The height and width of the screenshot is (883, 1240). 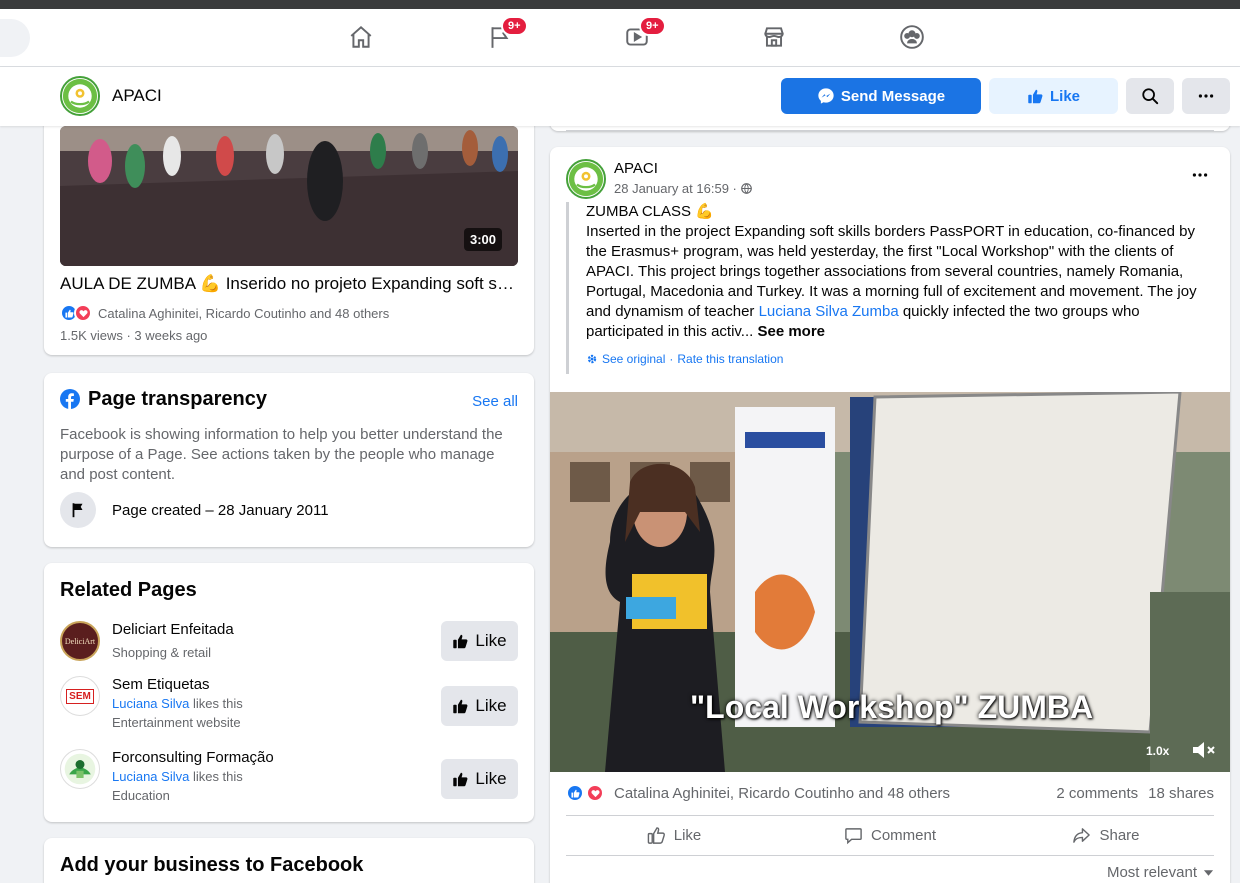 What do you see at coordinates (636, 168) in the screenshot?
I see `post-author-name: APACI` at bounding box center [636, 168].